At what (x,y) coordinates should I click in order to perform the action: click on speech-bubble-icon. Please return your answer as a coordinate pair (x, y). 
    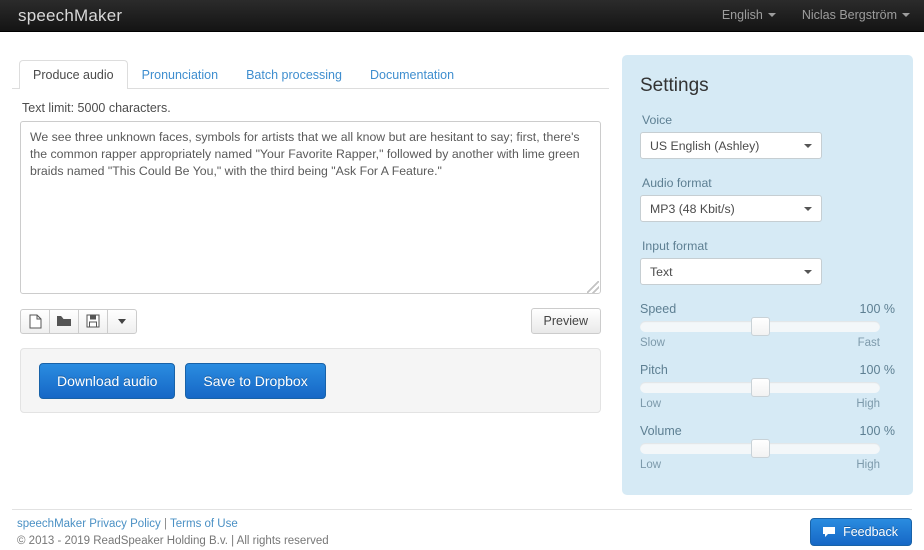
    Looking at the image, I should click on (829, 532).